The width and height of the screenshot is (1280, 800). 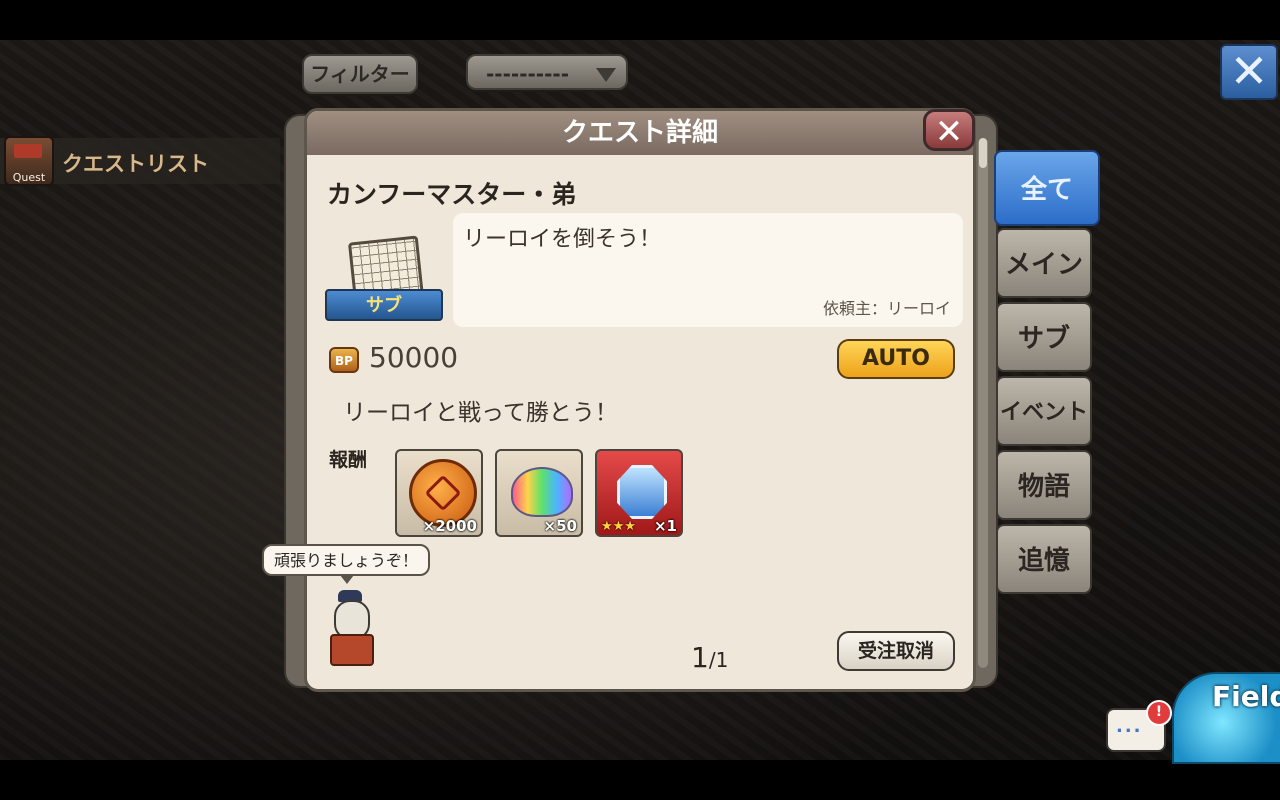 I want to click on shield-crest-icon, so click(x=642, y=492).